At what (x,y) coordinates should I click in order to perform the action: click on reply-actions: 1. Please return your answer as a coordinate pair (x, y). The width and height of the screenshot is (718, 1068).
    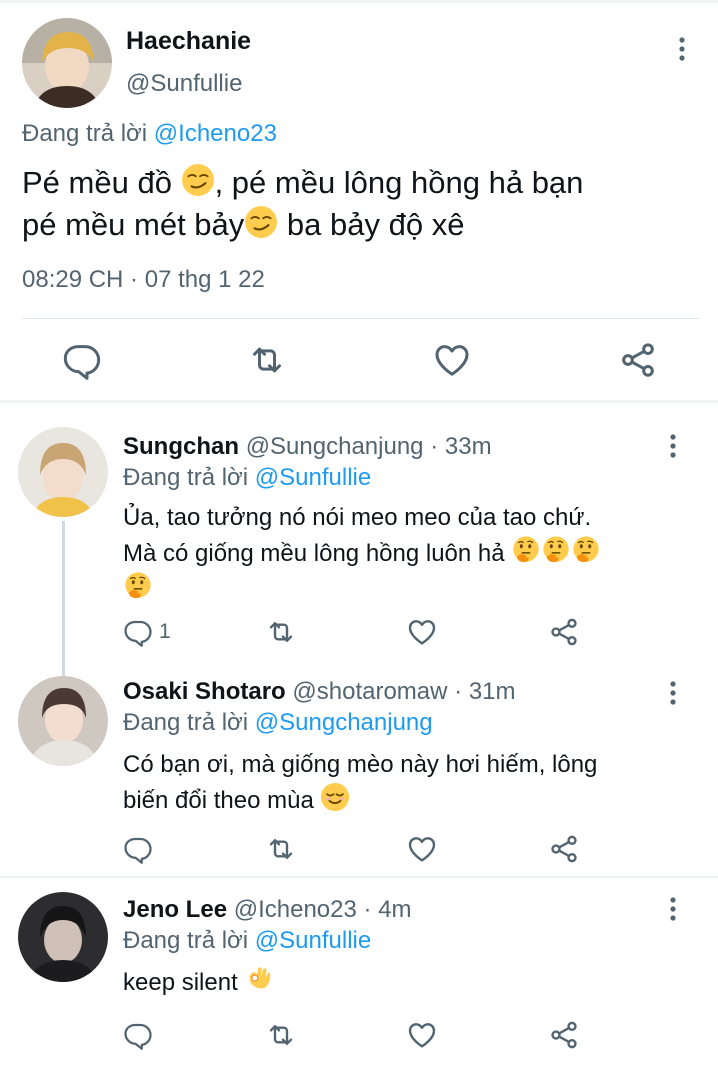
    Looking at the image, I should click on (359, 632).